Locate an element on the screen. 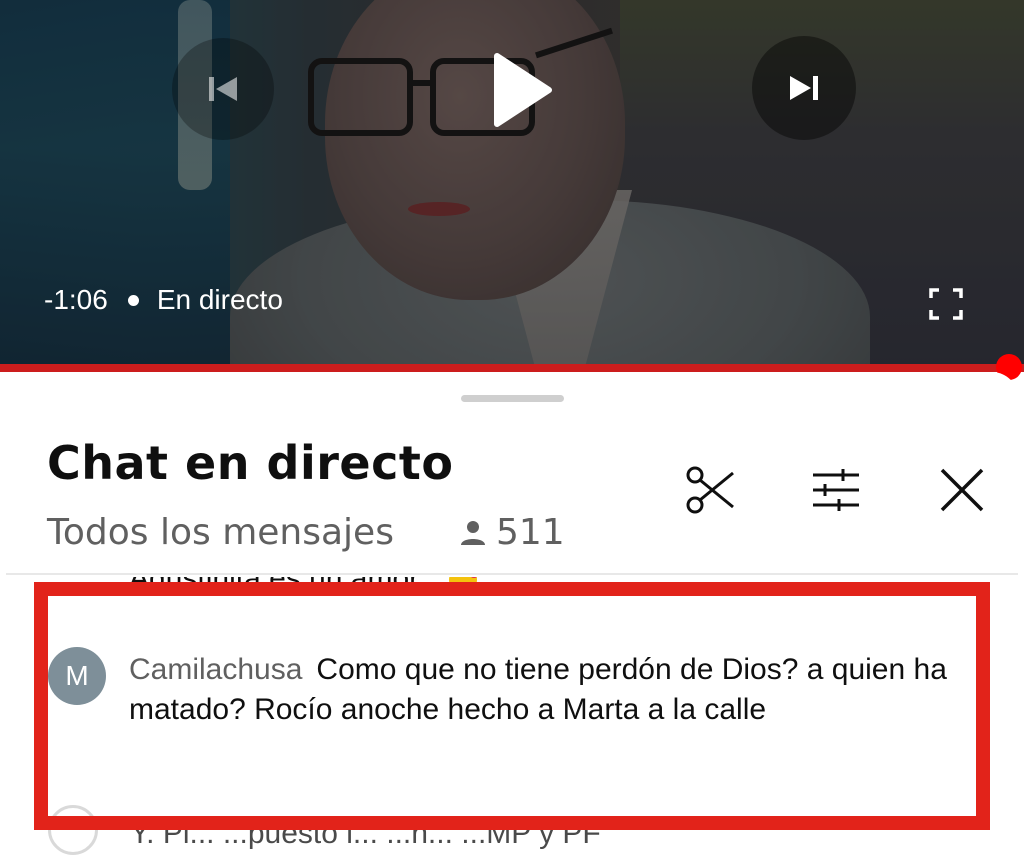 Image resolution: width=1024 pixels, height=867 pixels. message-text: Agustinita es un amor., is located at coordinates (282, 586).